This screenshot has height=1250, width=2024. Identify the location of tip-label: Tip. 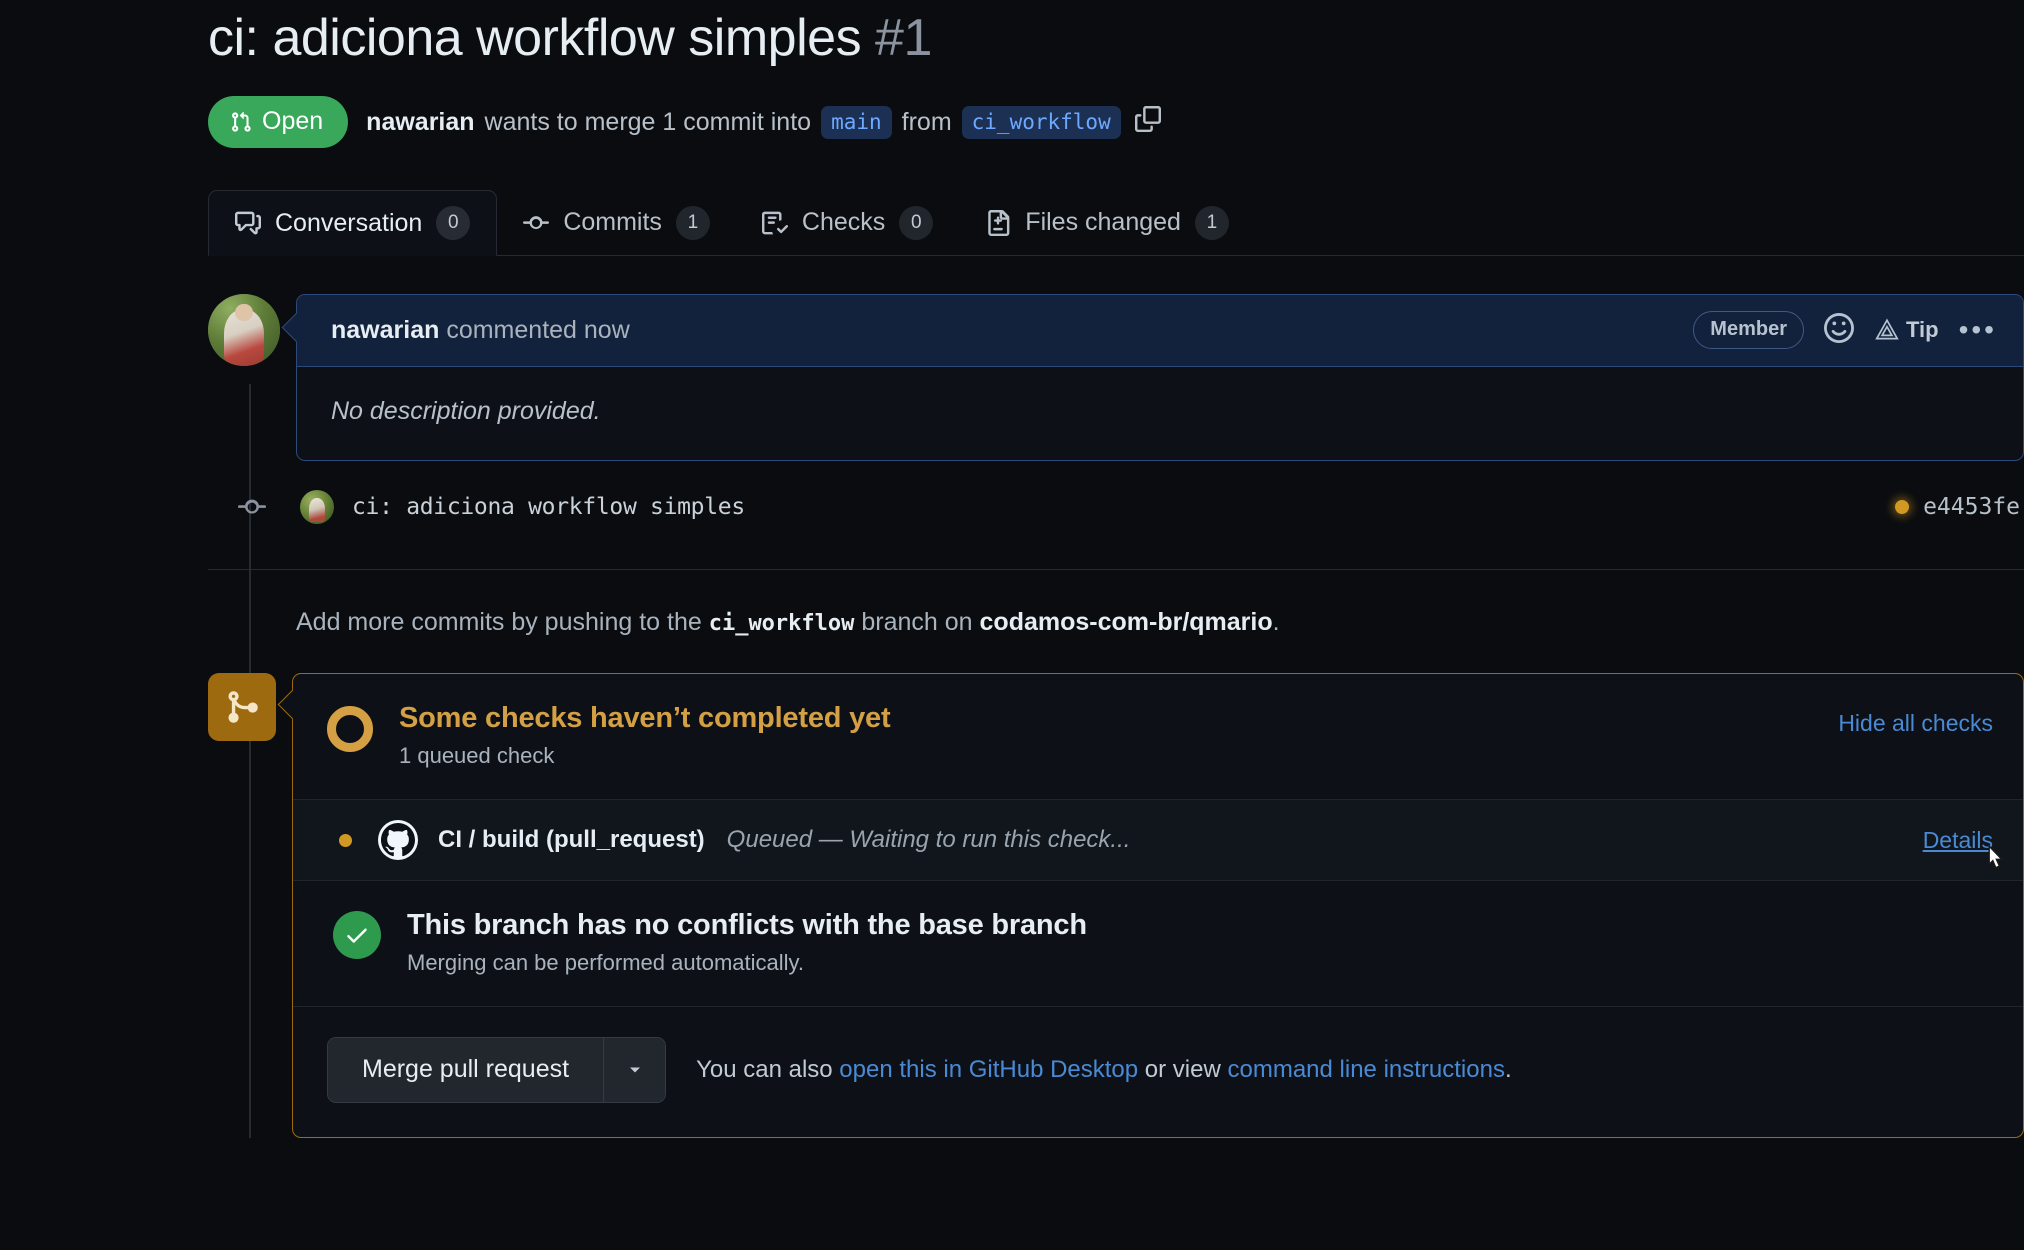
(1922, 329).